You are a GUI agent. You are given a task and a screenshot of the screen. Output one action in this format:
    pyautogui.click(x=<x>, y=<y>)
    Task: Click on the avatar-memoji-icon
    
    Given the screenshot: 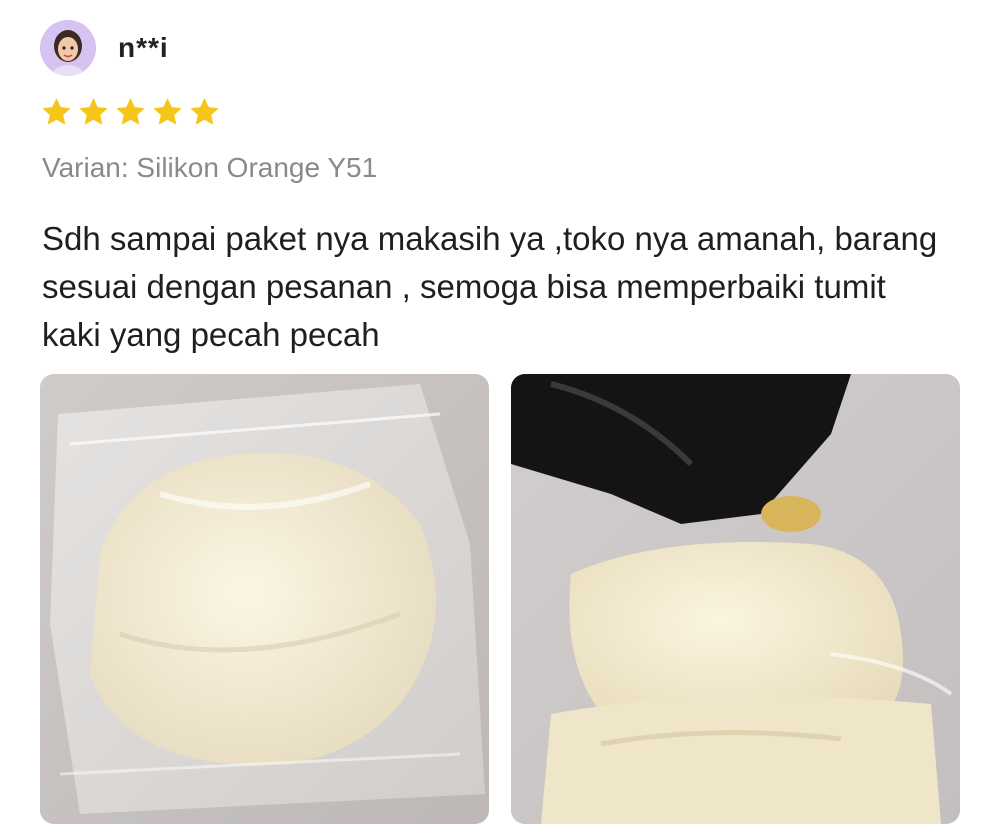 What is the action you would take?
    pyautogui.click(x=68, y=48)
    